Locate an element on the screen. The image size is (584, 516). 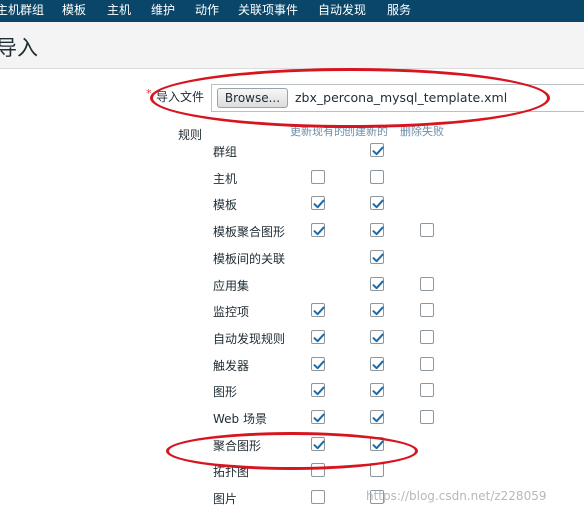
title-bar: 导入 is located at coordinates (292, 45).